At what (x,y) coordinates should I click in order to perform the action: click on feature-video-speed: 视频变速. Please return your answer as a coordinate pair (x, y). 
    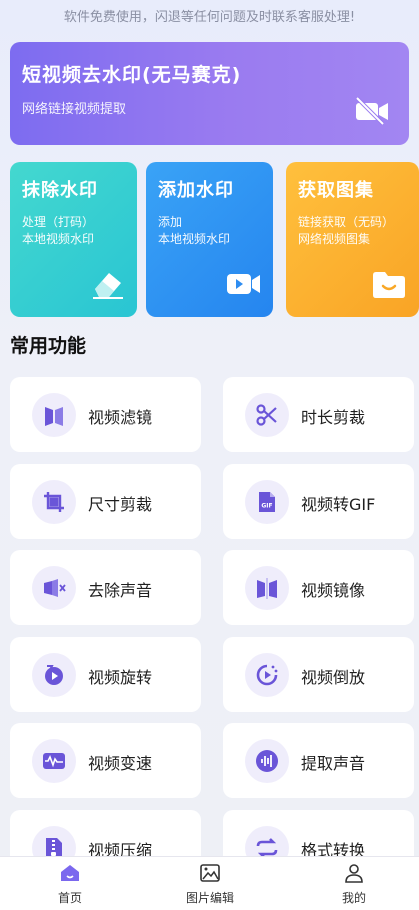
    Looking at the image, I should click on (105, 760).